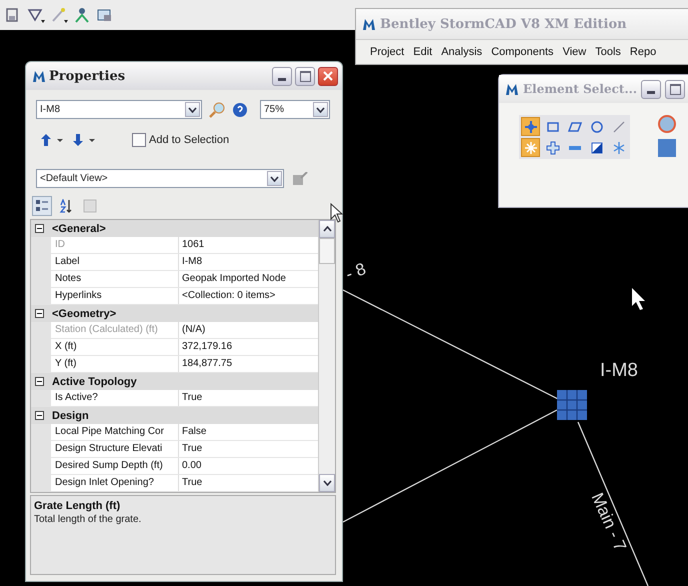 This screenshot has height=586, width=688. What do you see at coordinates (326, 356) in the screenshot?
I see `scrollbar` at bounding box center [326, 356].